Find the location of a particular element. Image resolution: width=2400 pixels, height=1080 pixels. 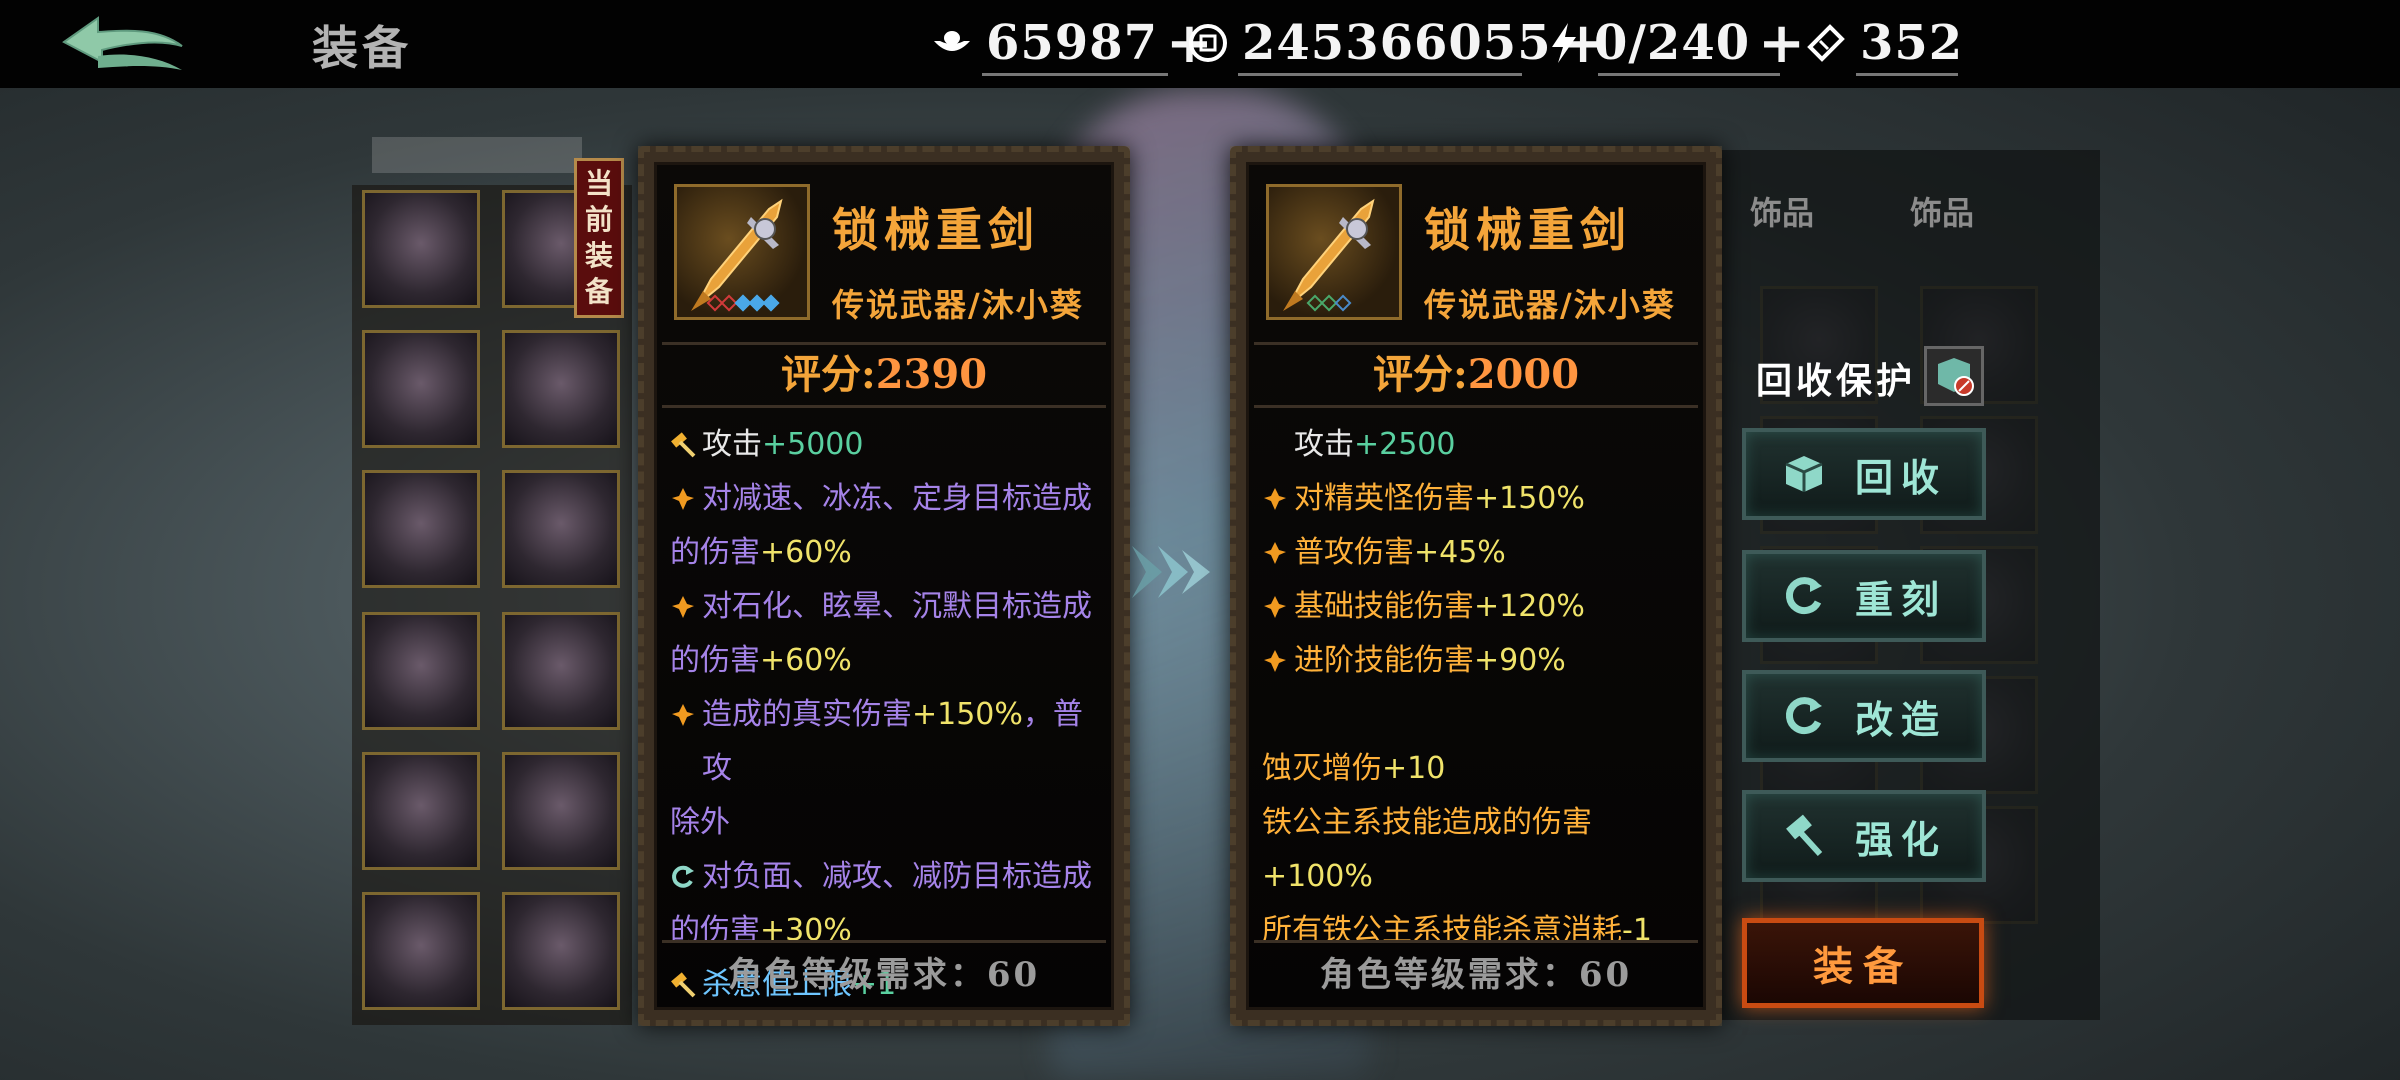

top-bar: 装备 65987 + 245366055 + 0/240 + 352 is located at coordinates (1200, 44).